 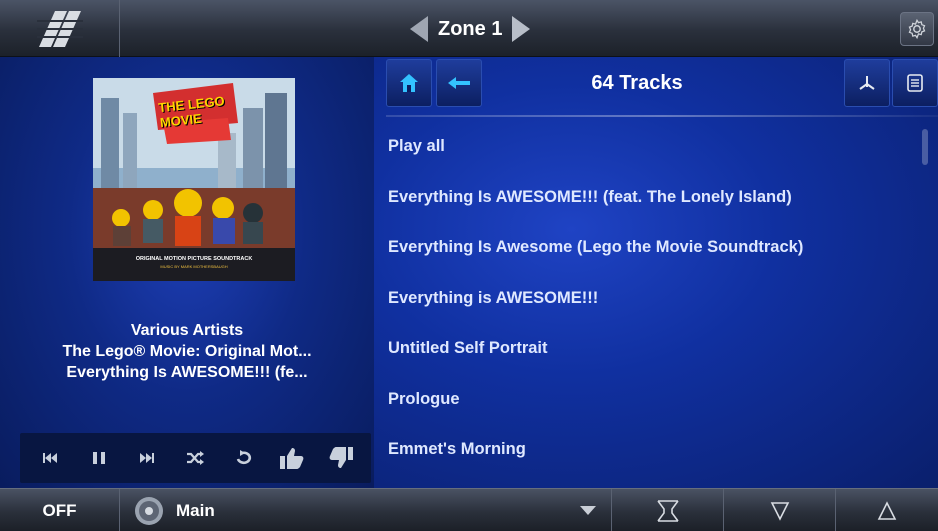 I want to click on shuffle-icon, so click(x=196, y=458).